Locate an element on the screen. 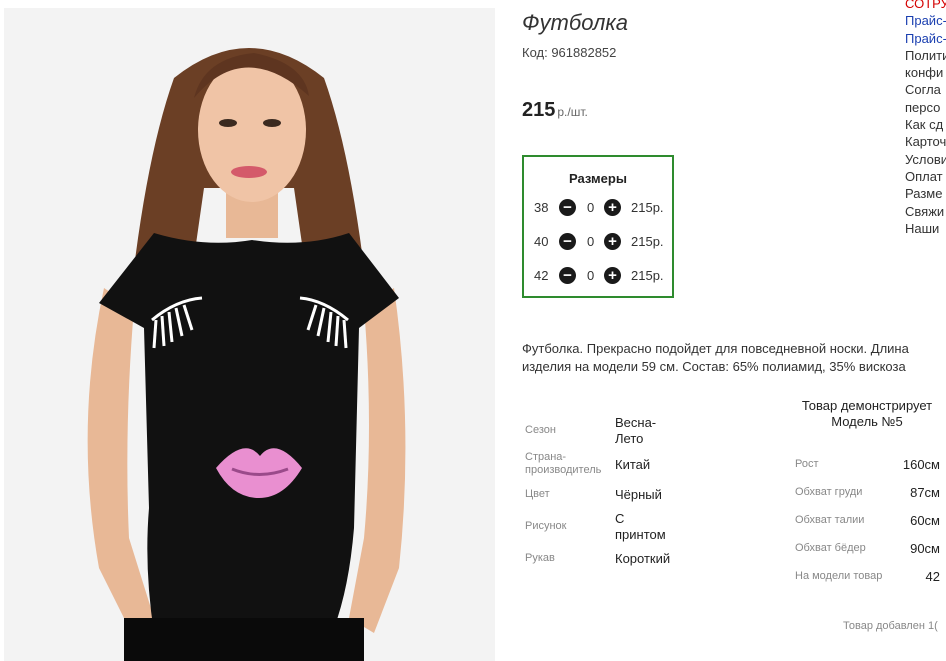 The width and height of the screenshot is (946, 661). size-row: 40 − 0 + 215р. is located at coordinates (604, 242).